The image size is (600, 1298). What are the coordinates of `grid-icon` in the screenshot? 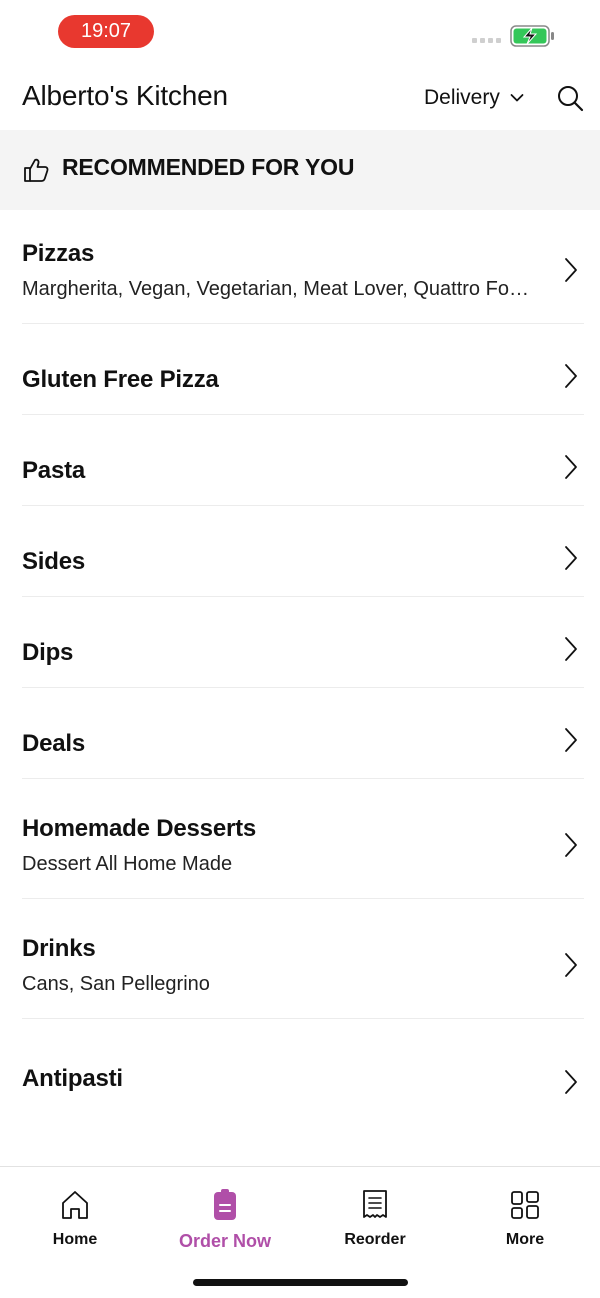 It's located at (525, 1205).